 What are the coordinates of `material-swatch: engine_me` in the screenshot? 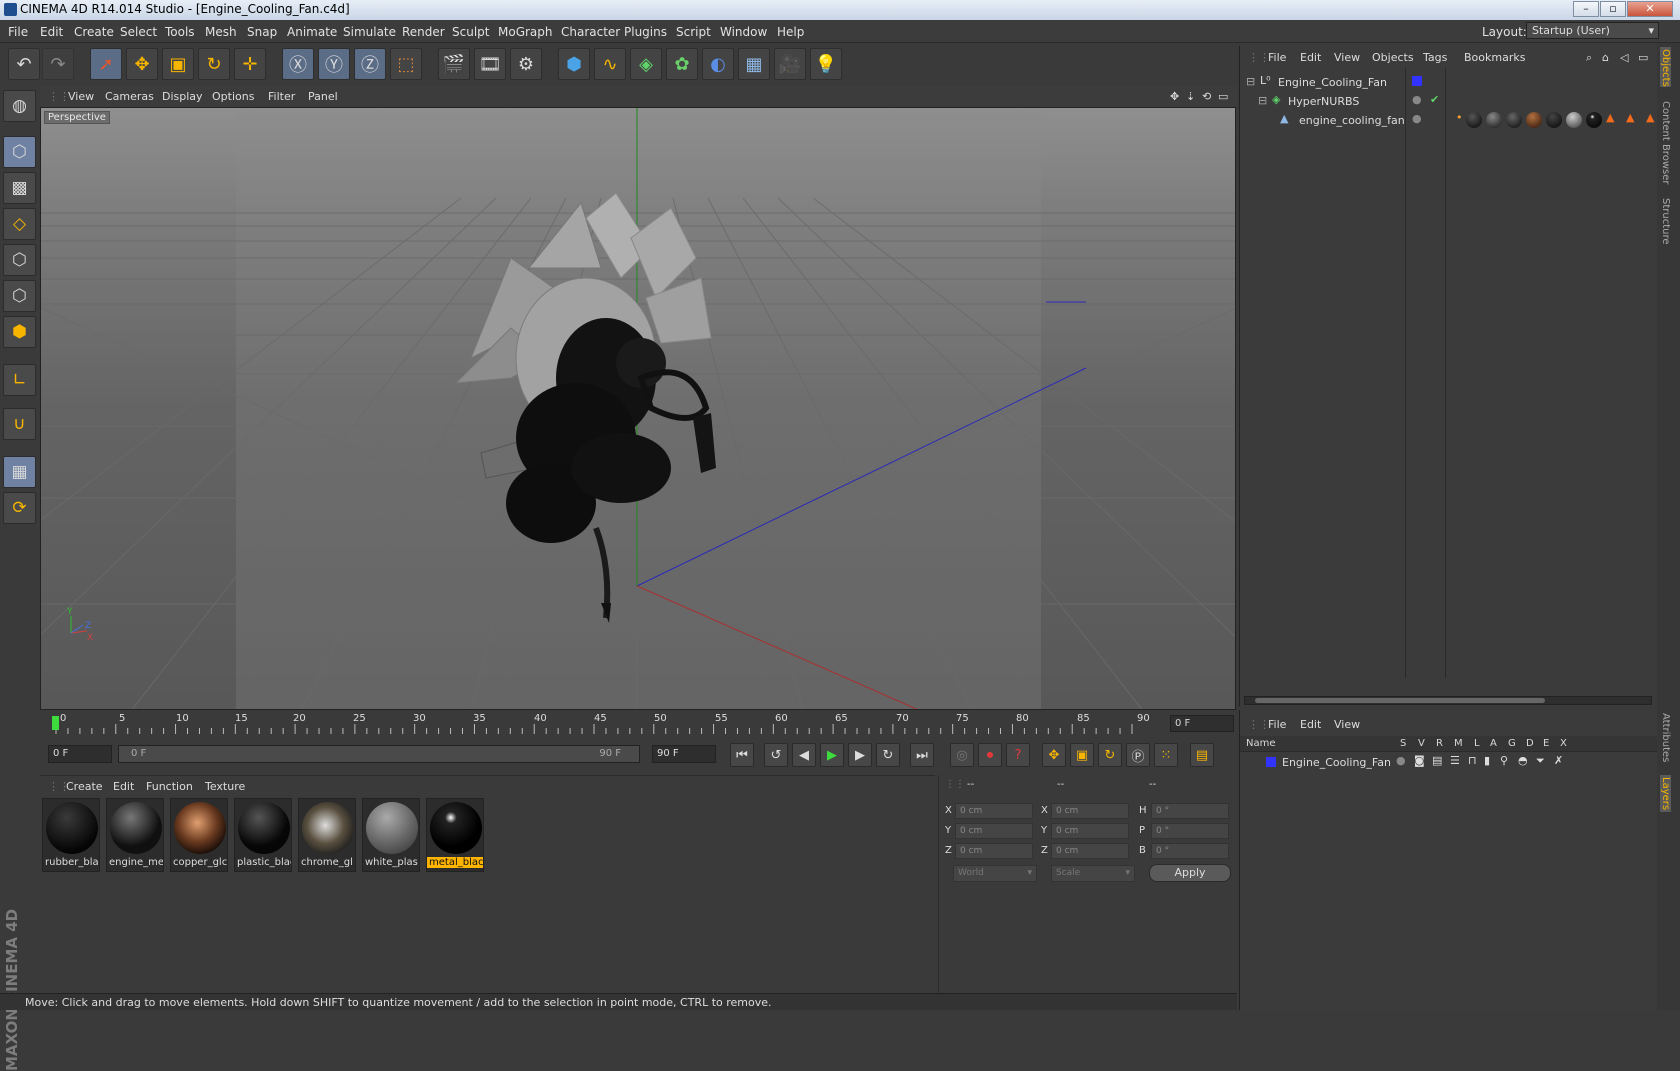 It's located at (135, 835).